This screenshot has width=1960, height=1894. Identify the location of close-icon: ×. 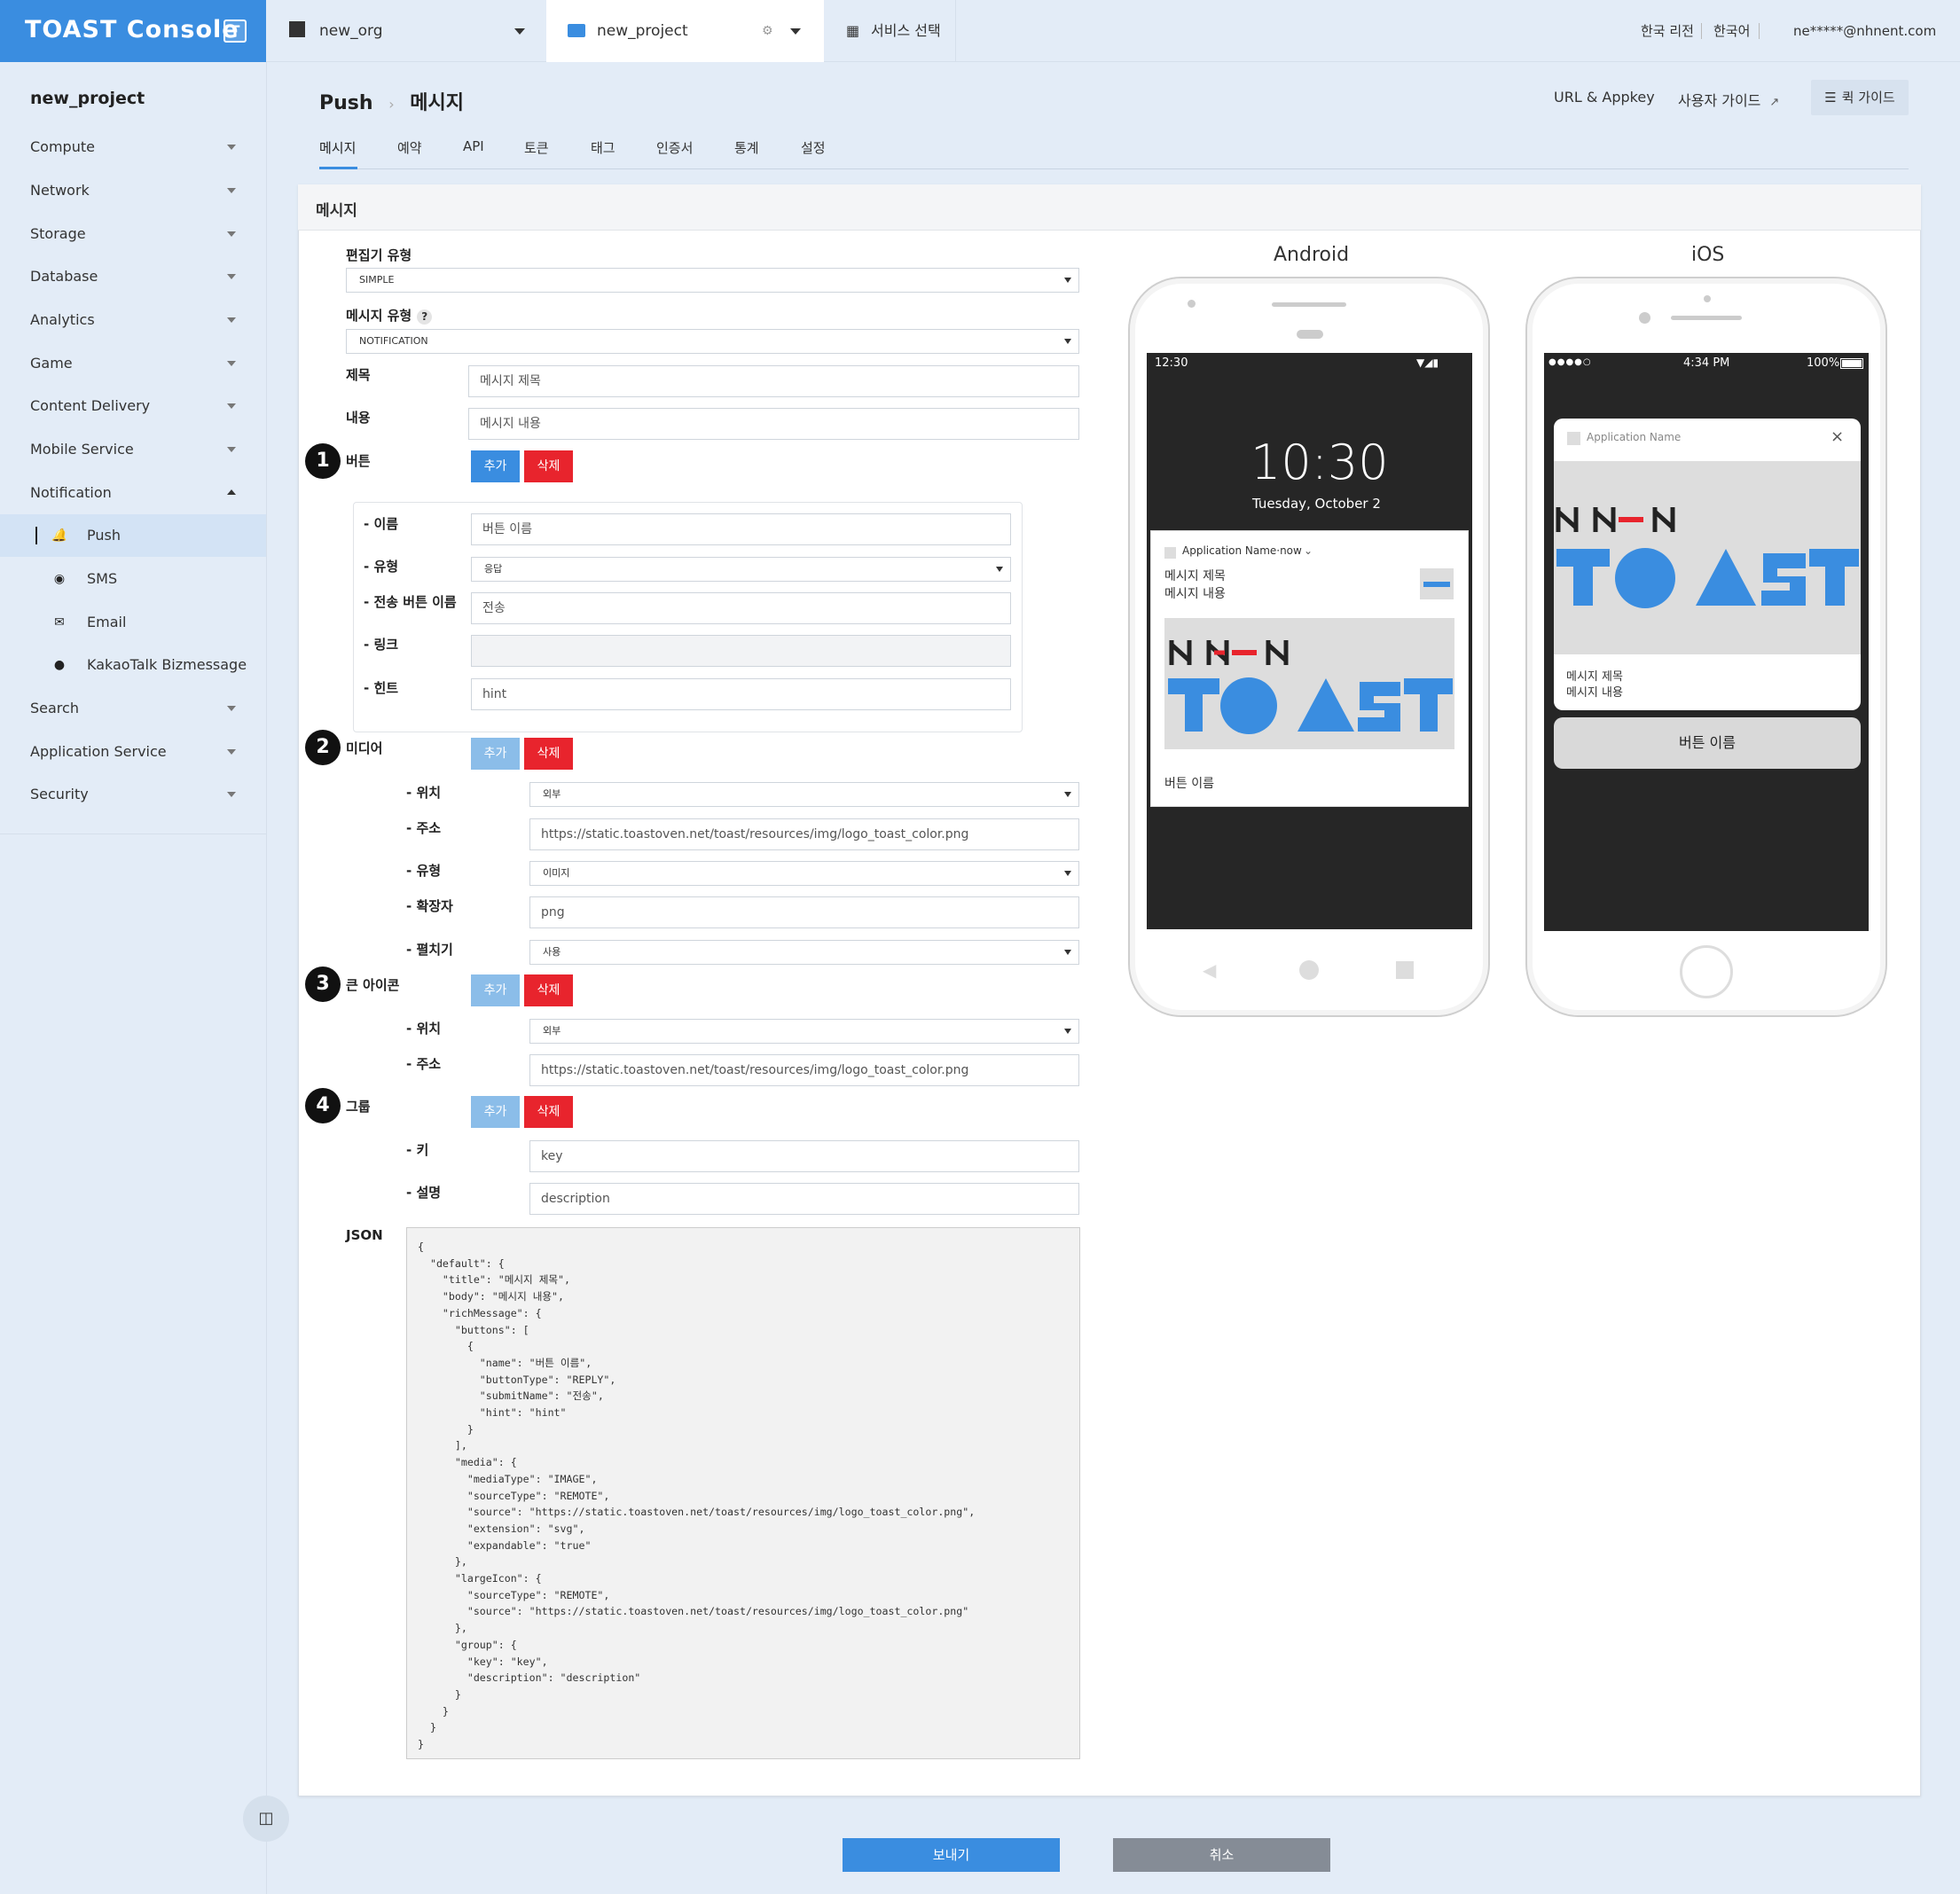
(1837, 436).